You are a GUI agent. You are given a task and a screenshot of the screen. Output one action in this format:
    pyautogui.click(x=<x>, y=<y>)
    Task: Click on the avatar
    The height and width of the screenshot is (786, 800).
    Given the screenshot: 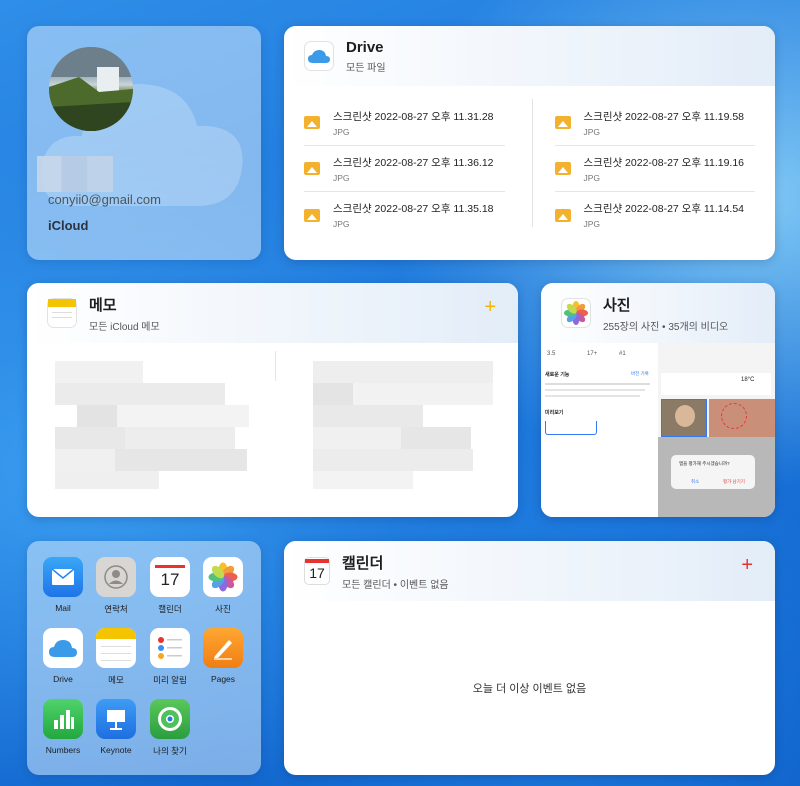 What is the action you would take?
    pyautogui.click(x=91, y=89)
    